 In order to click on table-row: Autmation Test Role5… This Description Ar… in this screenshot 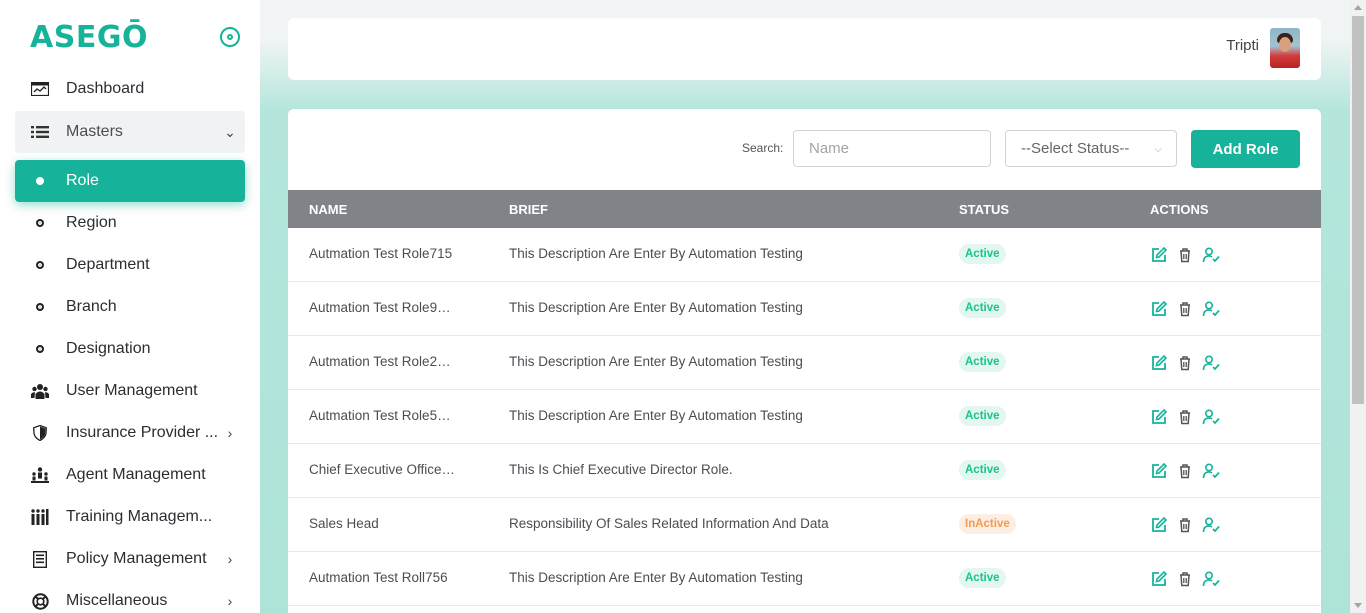, I will do `click(804, 417)`.